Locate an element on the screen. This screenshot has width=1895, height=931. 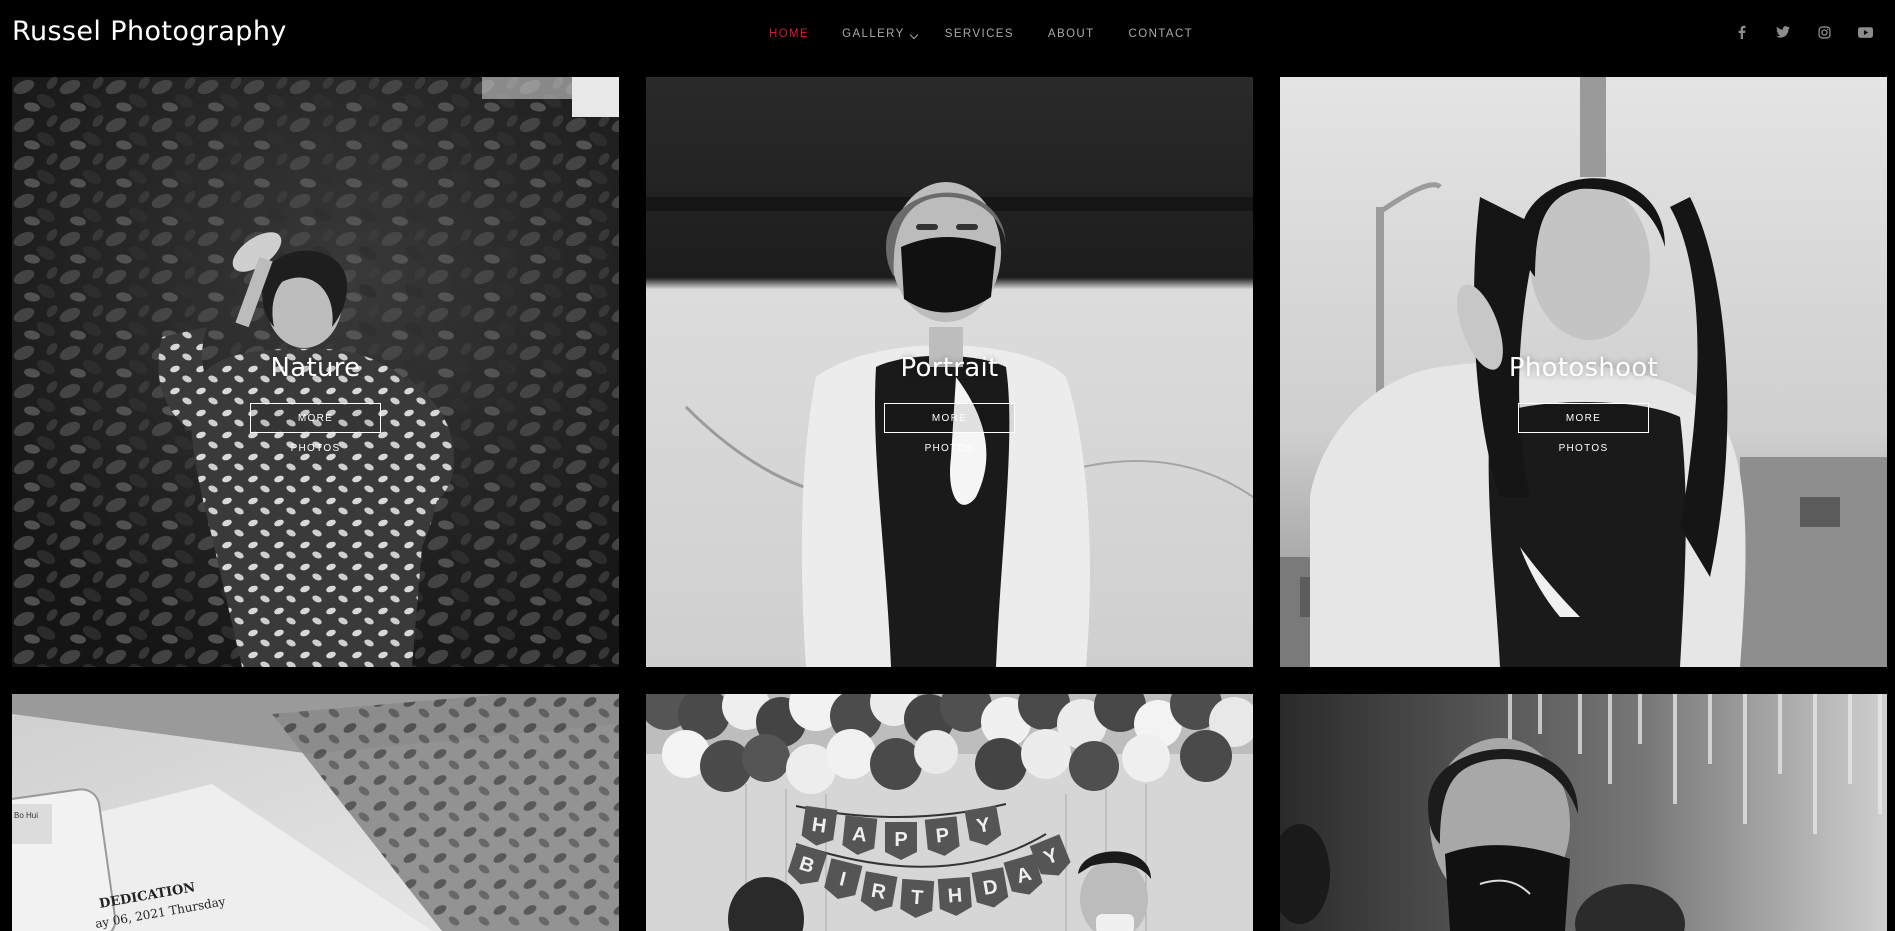
facebook-icon is located at coordinates (1741, 32).